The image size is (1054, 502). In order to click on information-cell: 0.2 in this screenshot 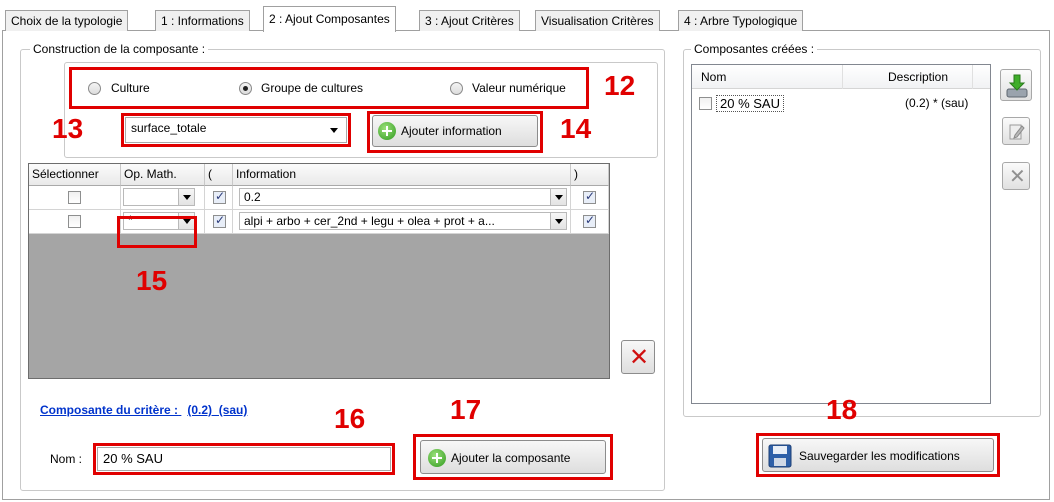, I will do `click(402, 198)`.